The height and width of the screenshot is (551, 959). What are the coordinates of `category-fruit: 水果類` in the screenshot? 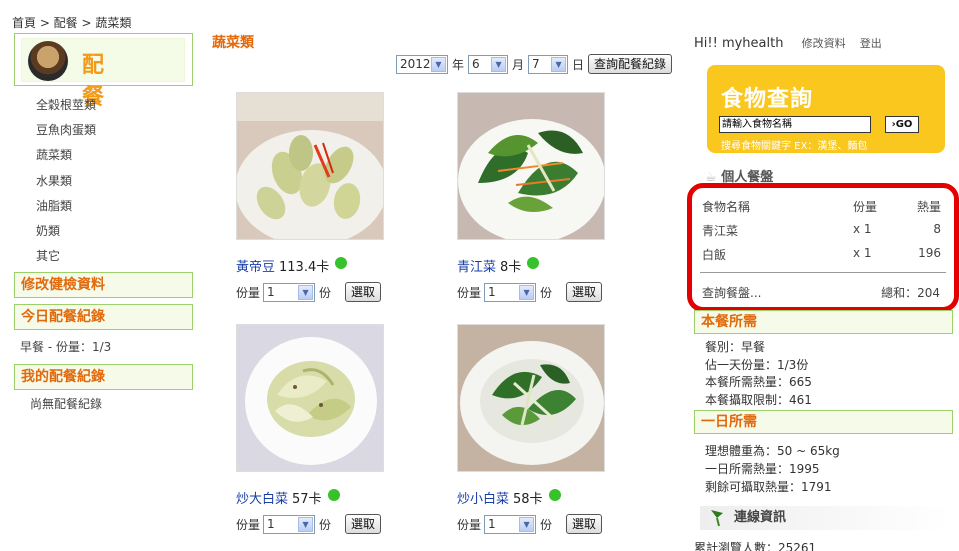 It's located at (66, 184).